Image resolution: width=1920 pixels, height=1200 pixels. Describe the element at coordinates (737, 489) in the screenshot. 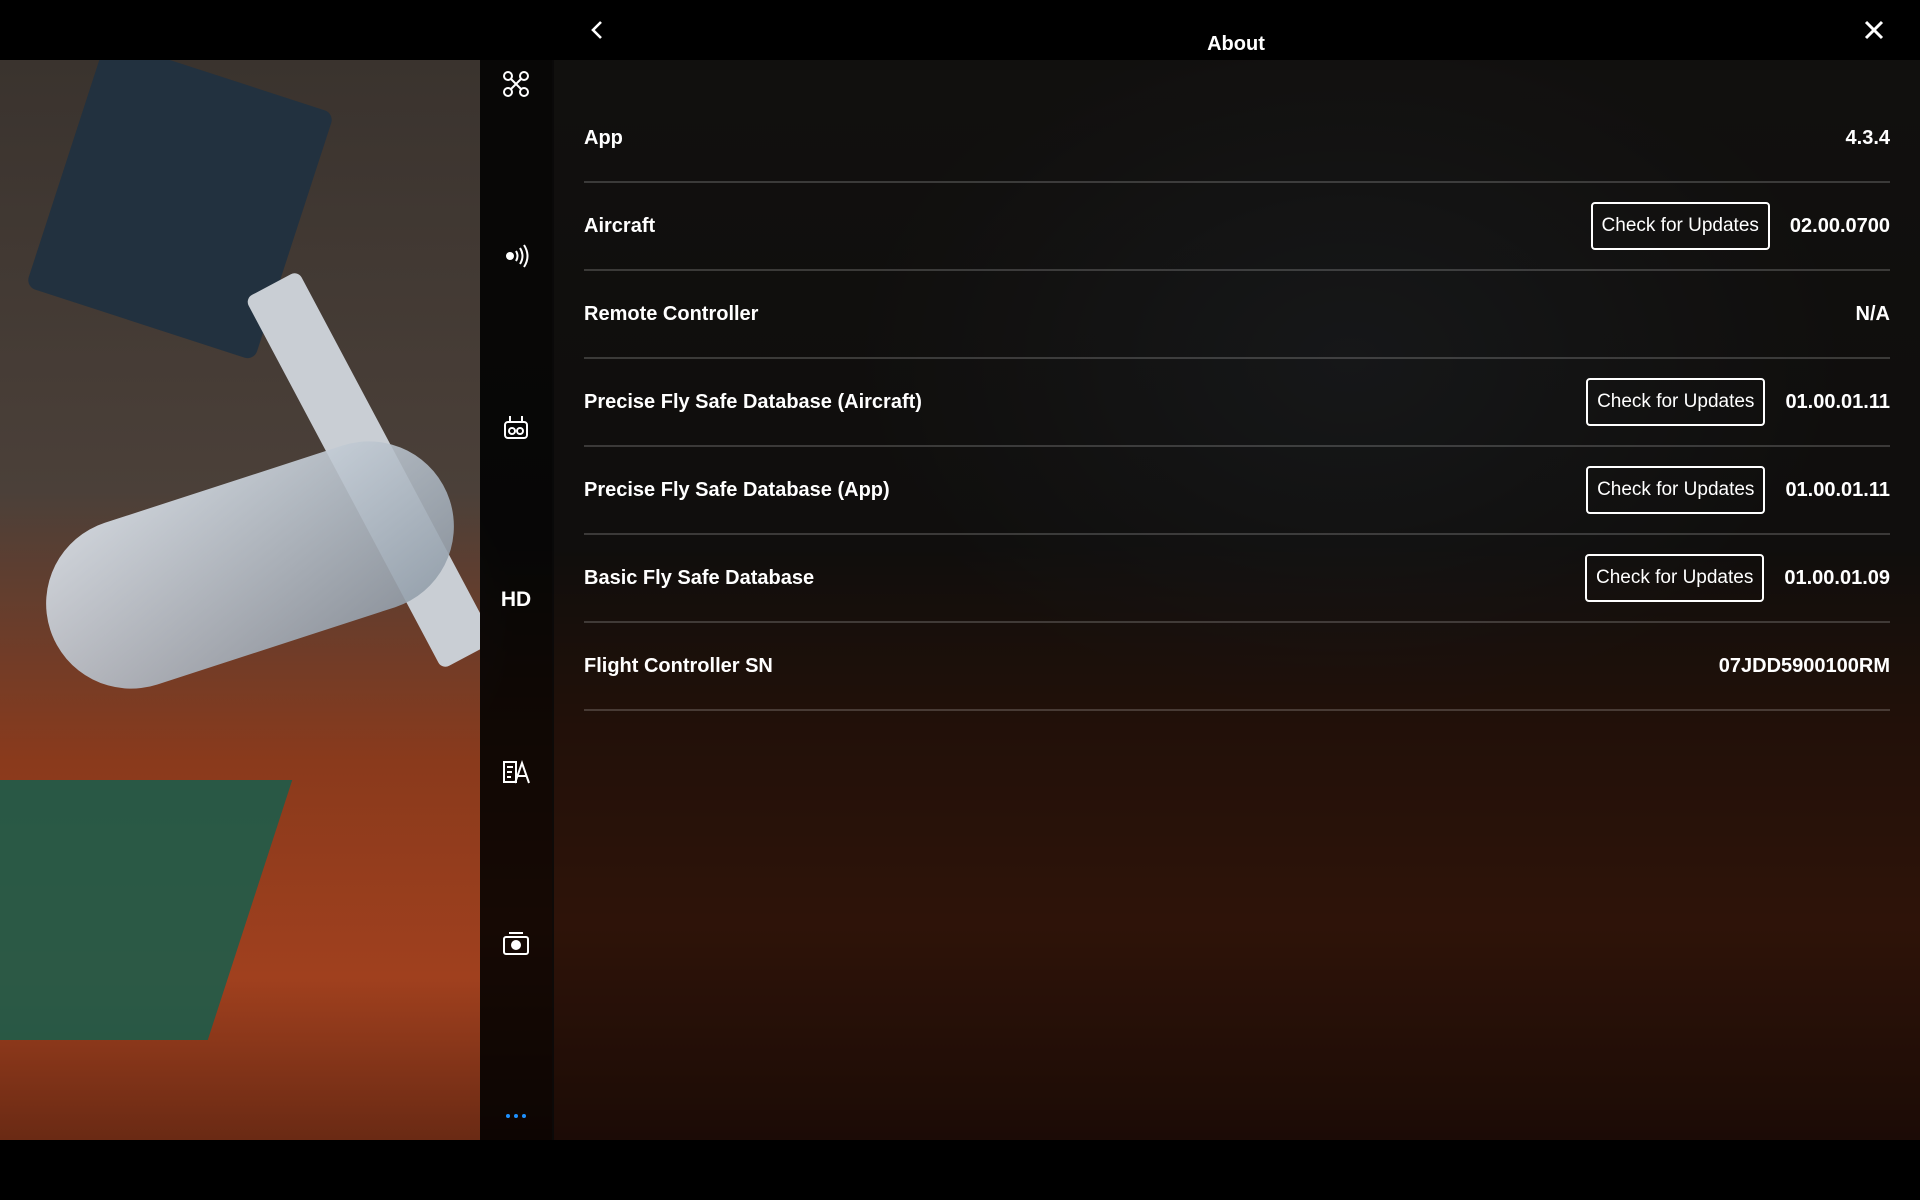

I see `row-label: Precise Fly Safe Database (App)` at that location.